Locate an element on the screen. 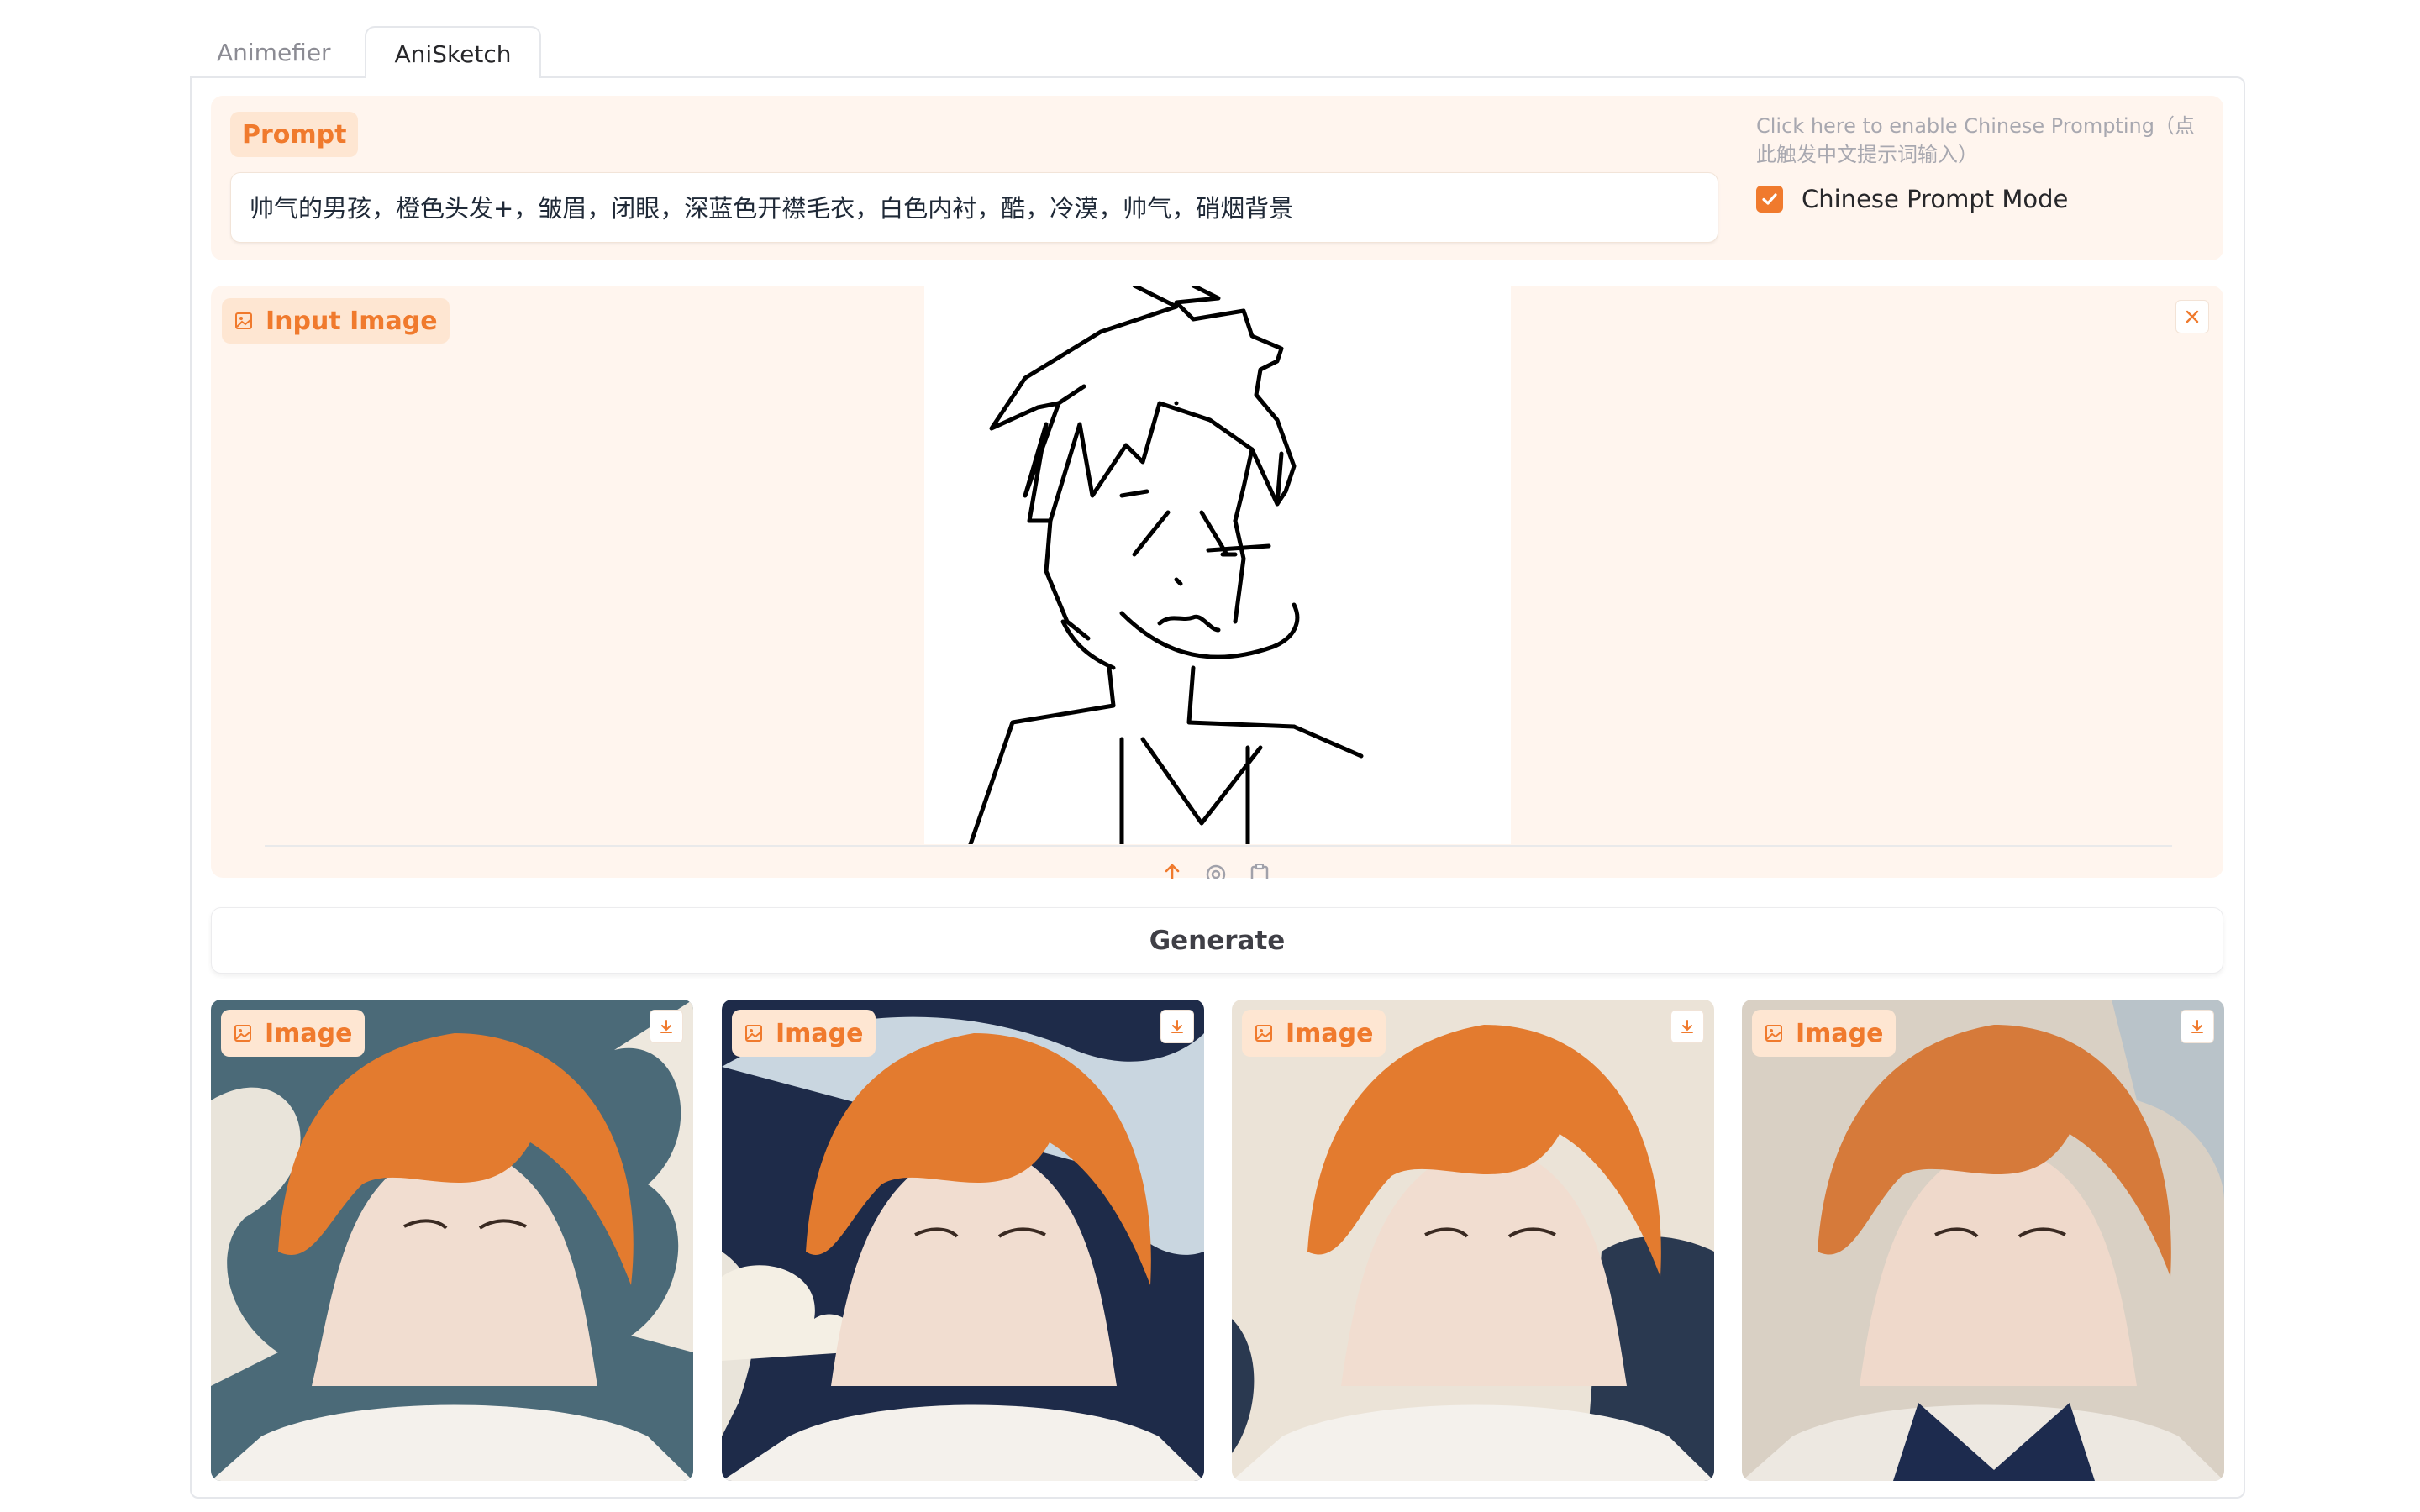 The height and width of the screenshot is (1512, 2420). webcam-button is located at coordinates (1216, 871).